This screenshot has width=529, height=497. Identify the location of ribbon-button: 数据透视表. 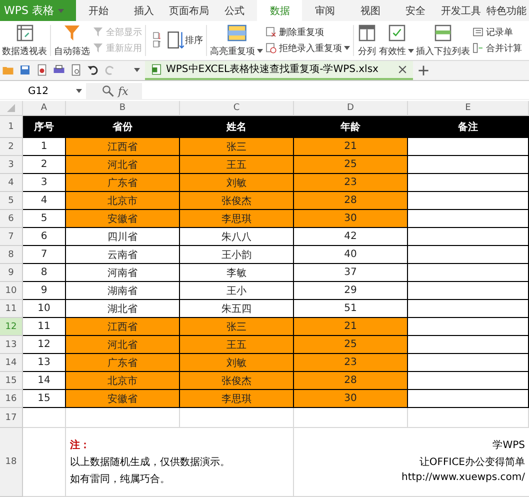
(24, 40).